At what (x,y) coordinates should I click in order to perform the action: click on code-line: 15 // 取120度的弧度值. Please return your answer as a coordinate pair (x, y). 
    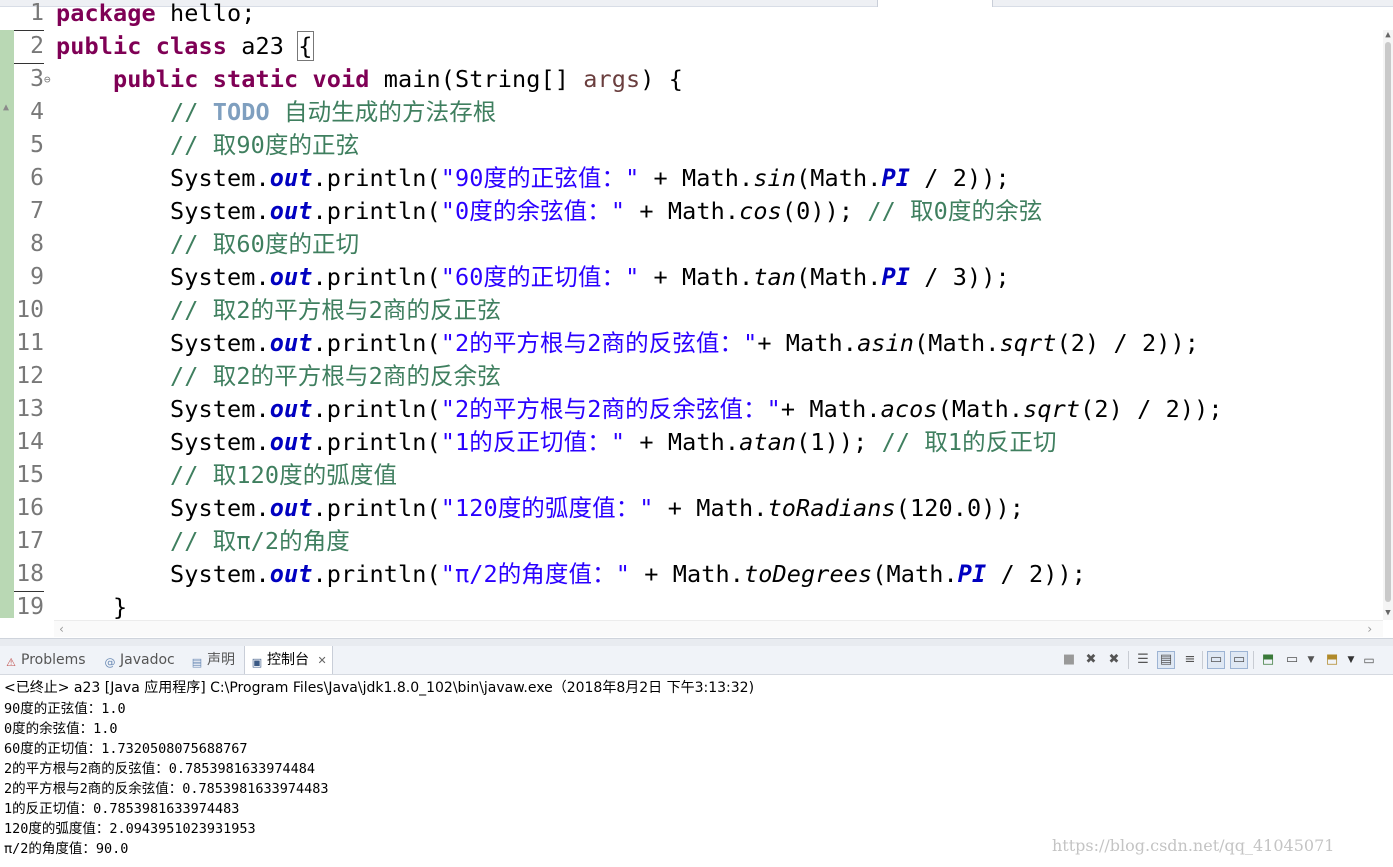
    Looking at the image, I should click on (691, 475).